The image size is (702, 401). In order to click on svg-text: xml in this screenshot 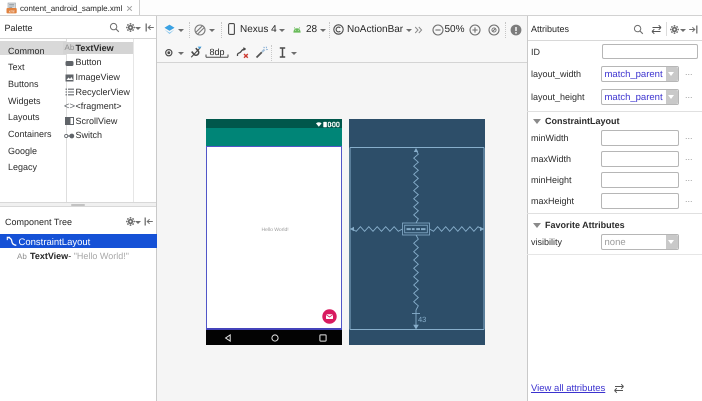, I will do `click(12, 11)`.